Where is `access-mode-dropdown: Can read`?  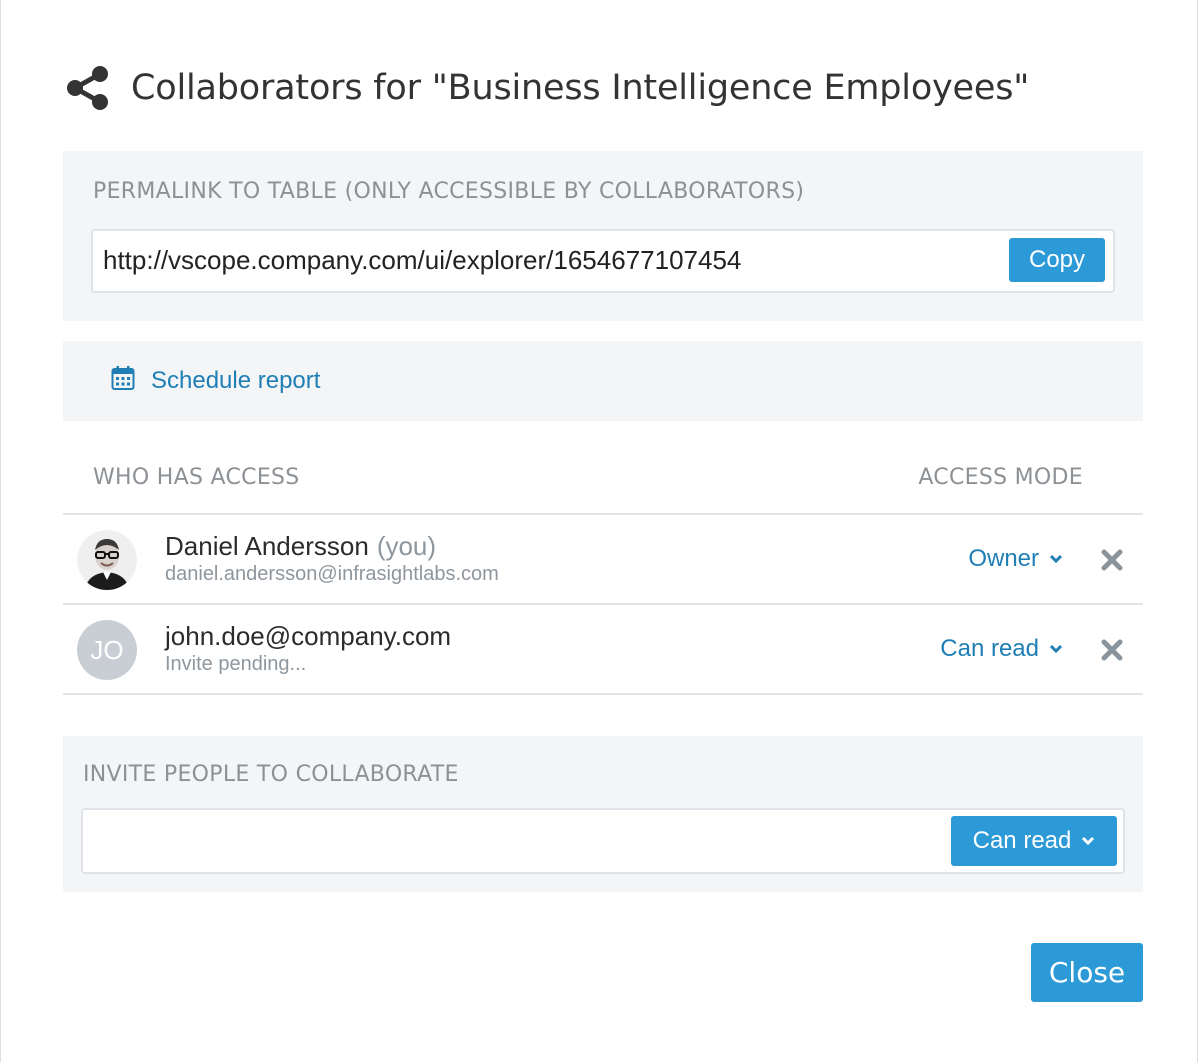
access-mode-dropdown: Can read is located at coordinates (1001, 649).